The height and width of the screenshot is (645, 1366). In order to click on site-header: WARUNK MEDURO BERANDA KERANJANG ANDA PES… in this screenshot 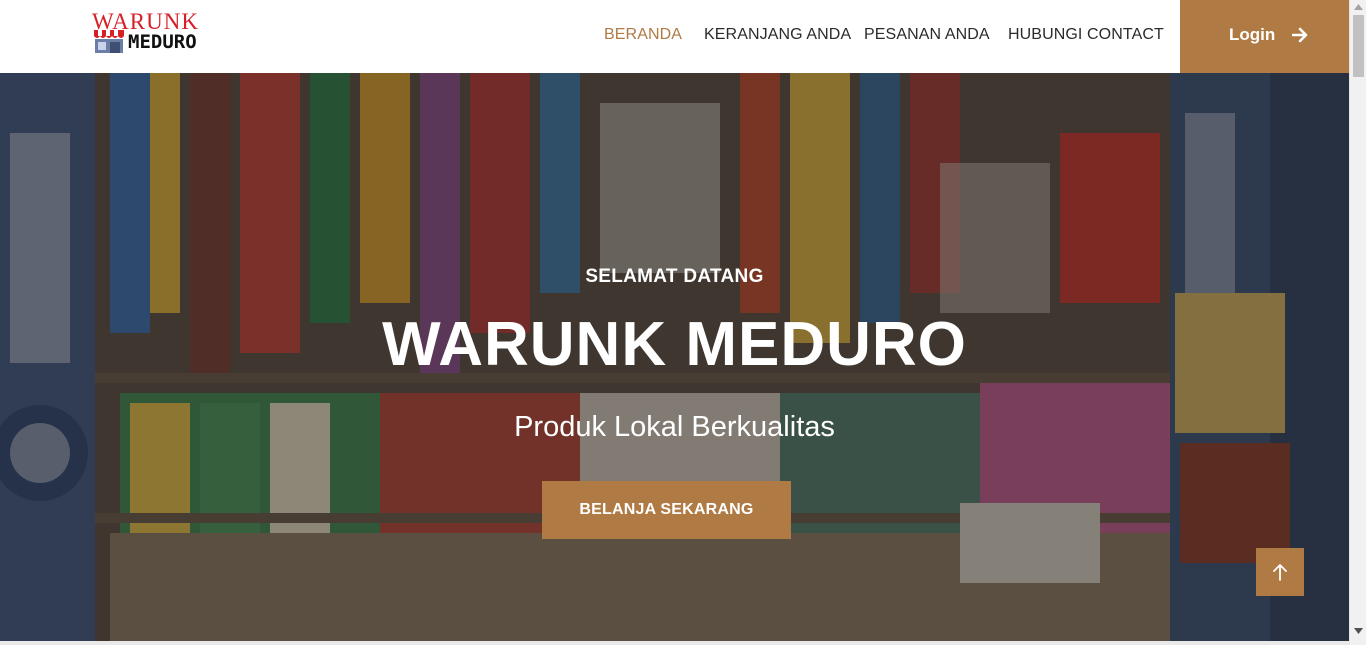, I will do `click(674, 36)`.